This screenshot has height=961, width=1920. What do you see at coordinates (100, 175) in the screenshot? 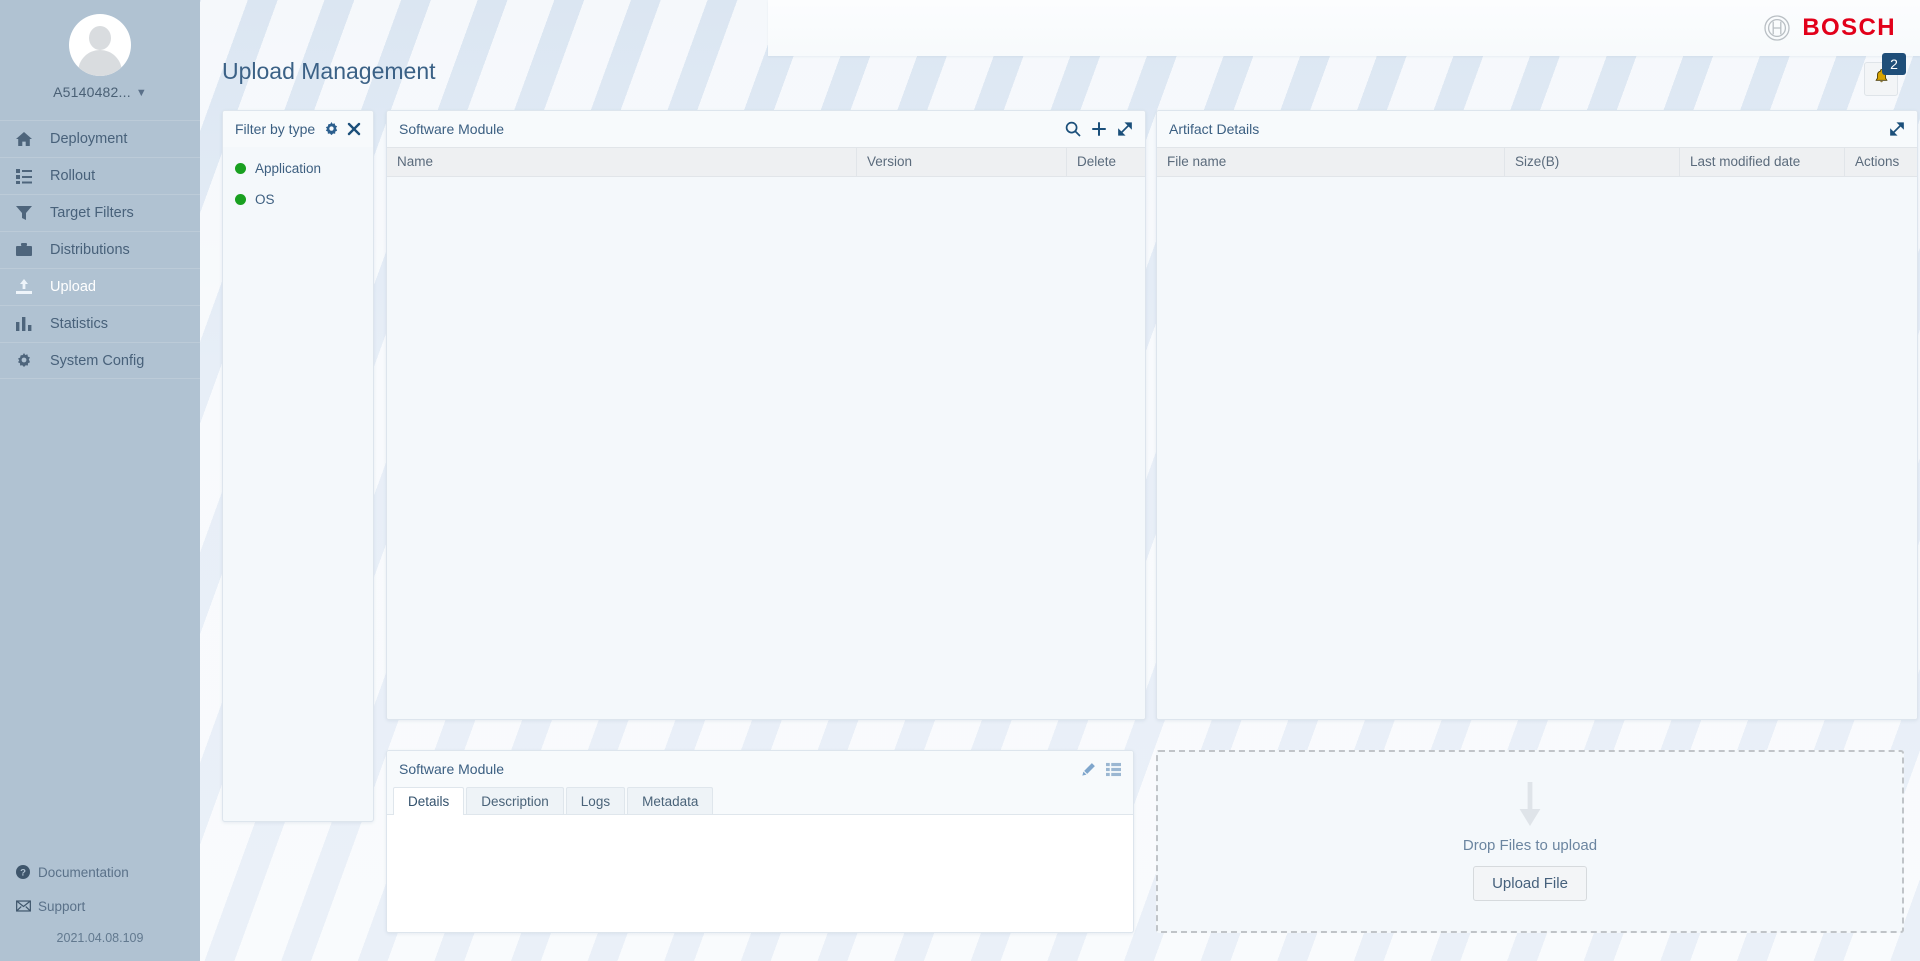
I see `sidebar-item-rollout: Rollout` at bounding box center [100, 175].